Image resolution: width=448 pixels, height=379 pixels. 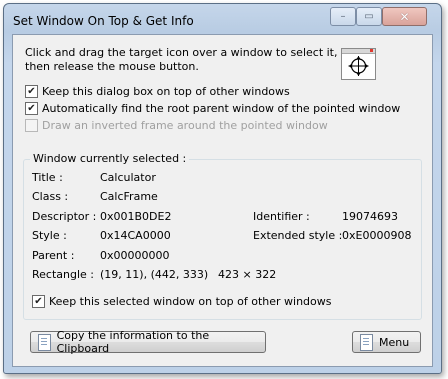 I want to click on rectangle-label: Rectangle :, so click(x=63, y=274).